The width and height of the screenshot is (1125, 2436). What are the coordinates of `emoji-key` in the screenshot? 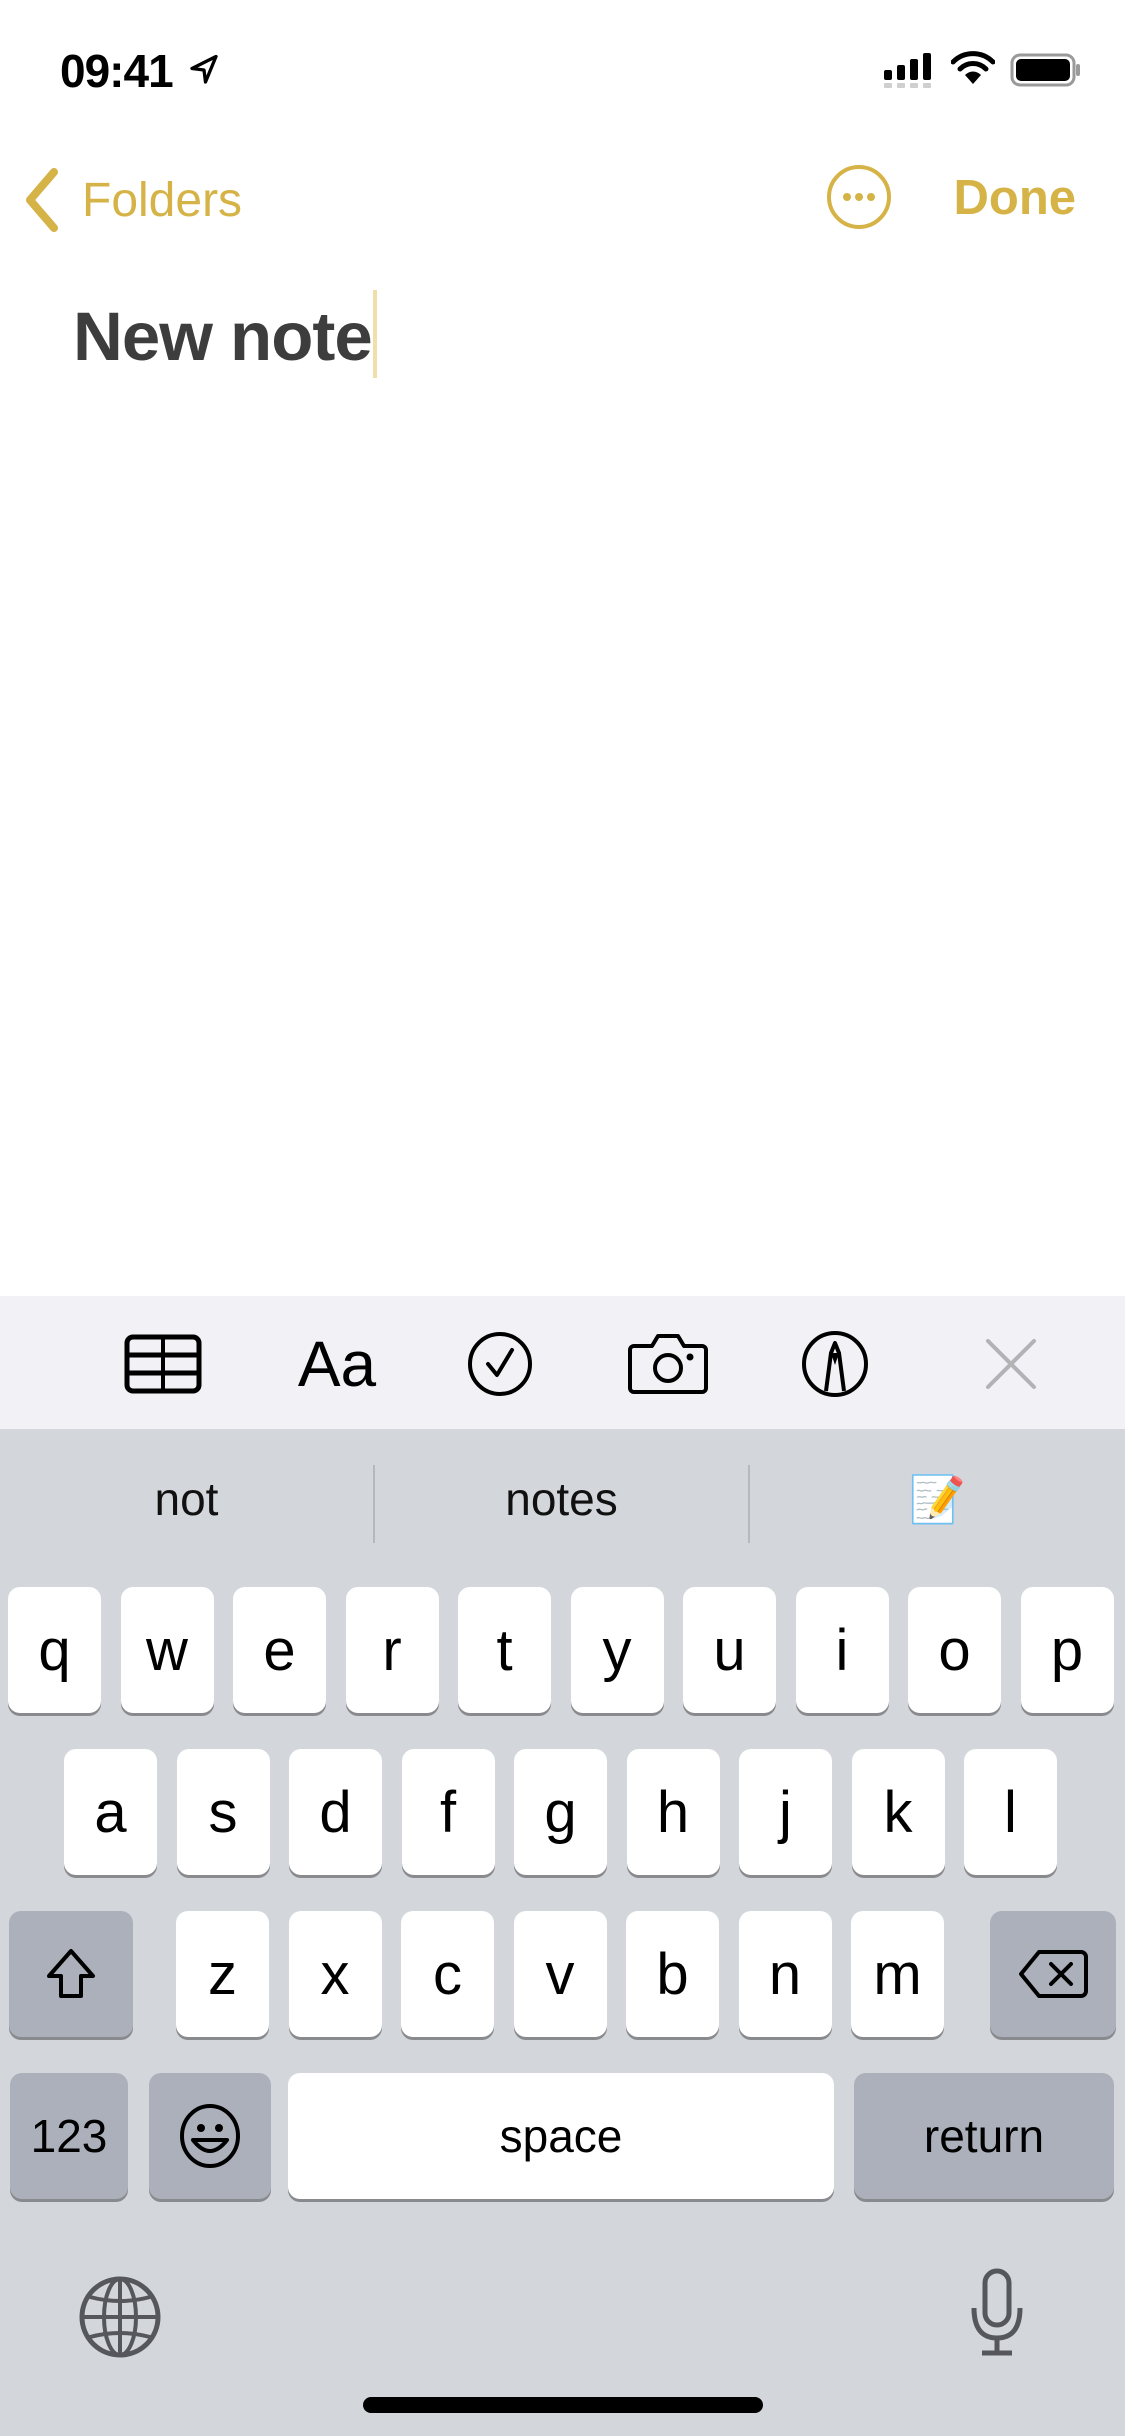 It's located at (210, 2136).